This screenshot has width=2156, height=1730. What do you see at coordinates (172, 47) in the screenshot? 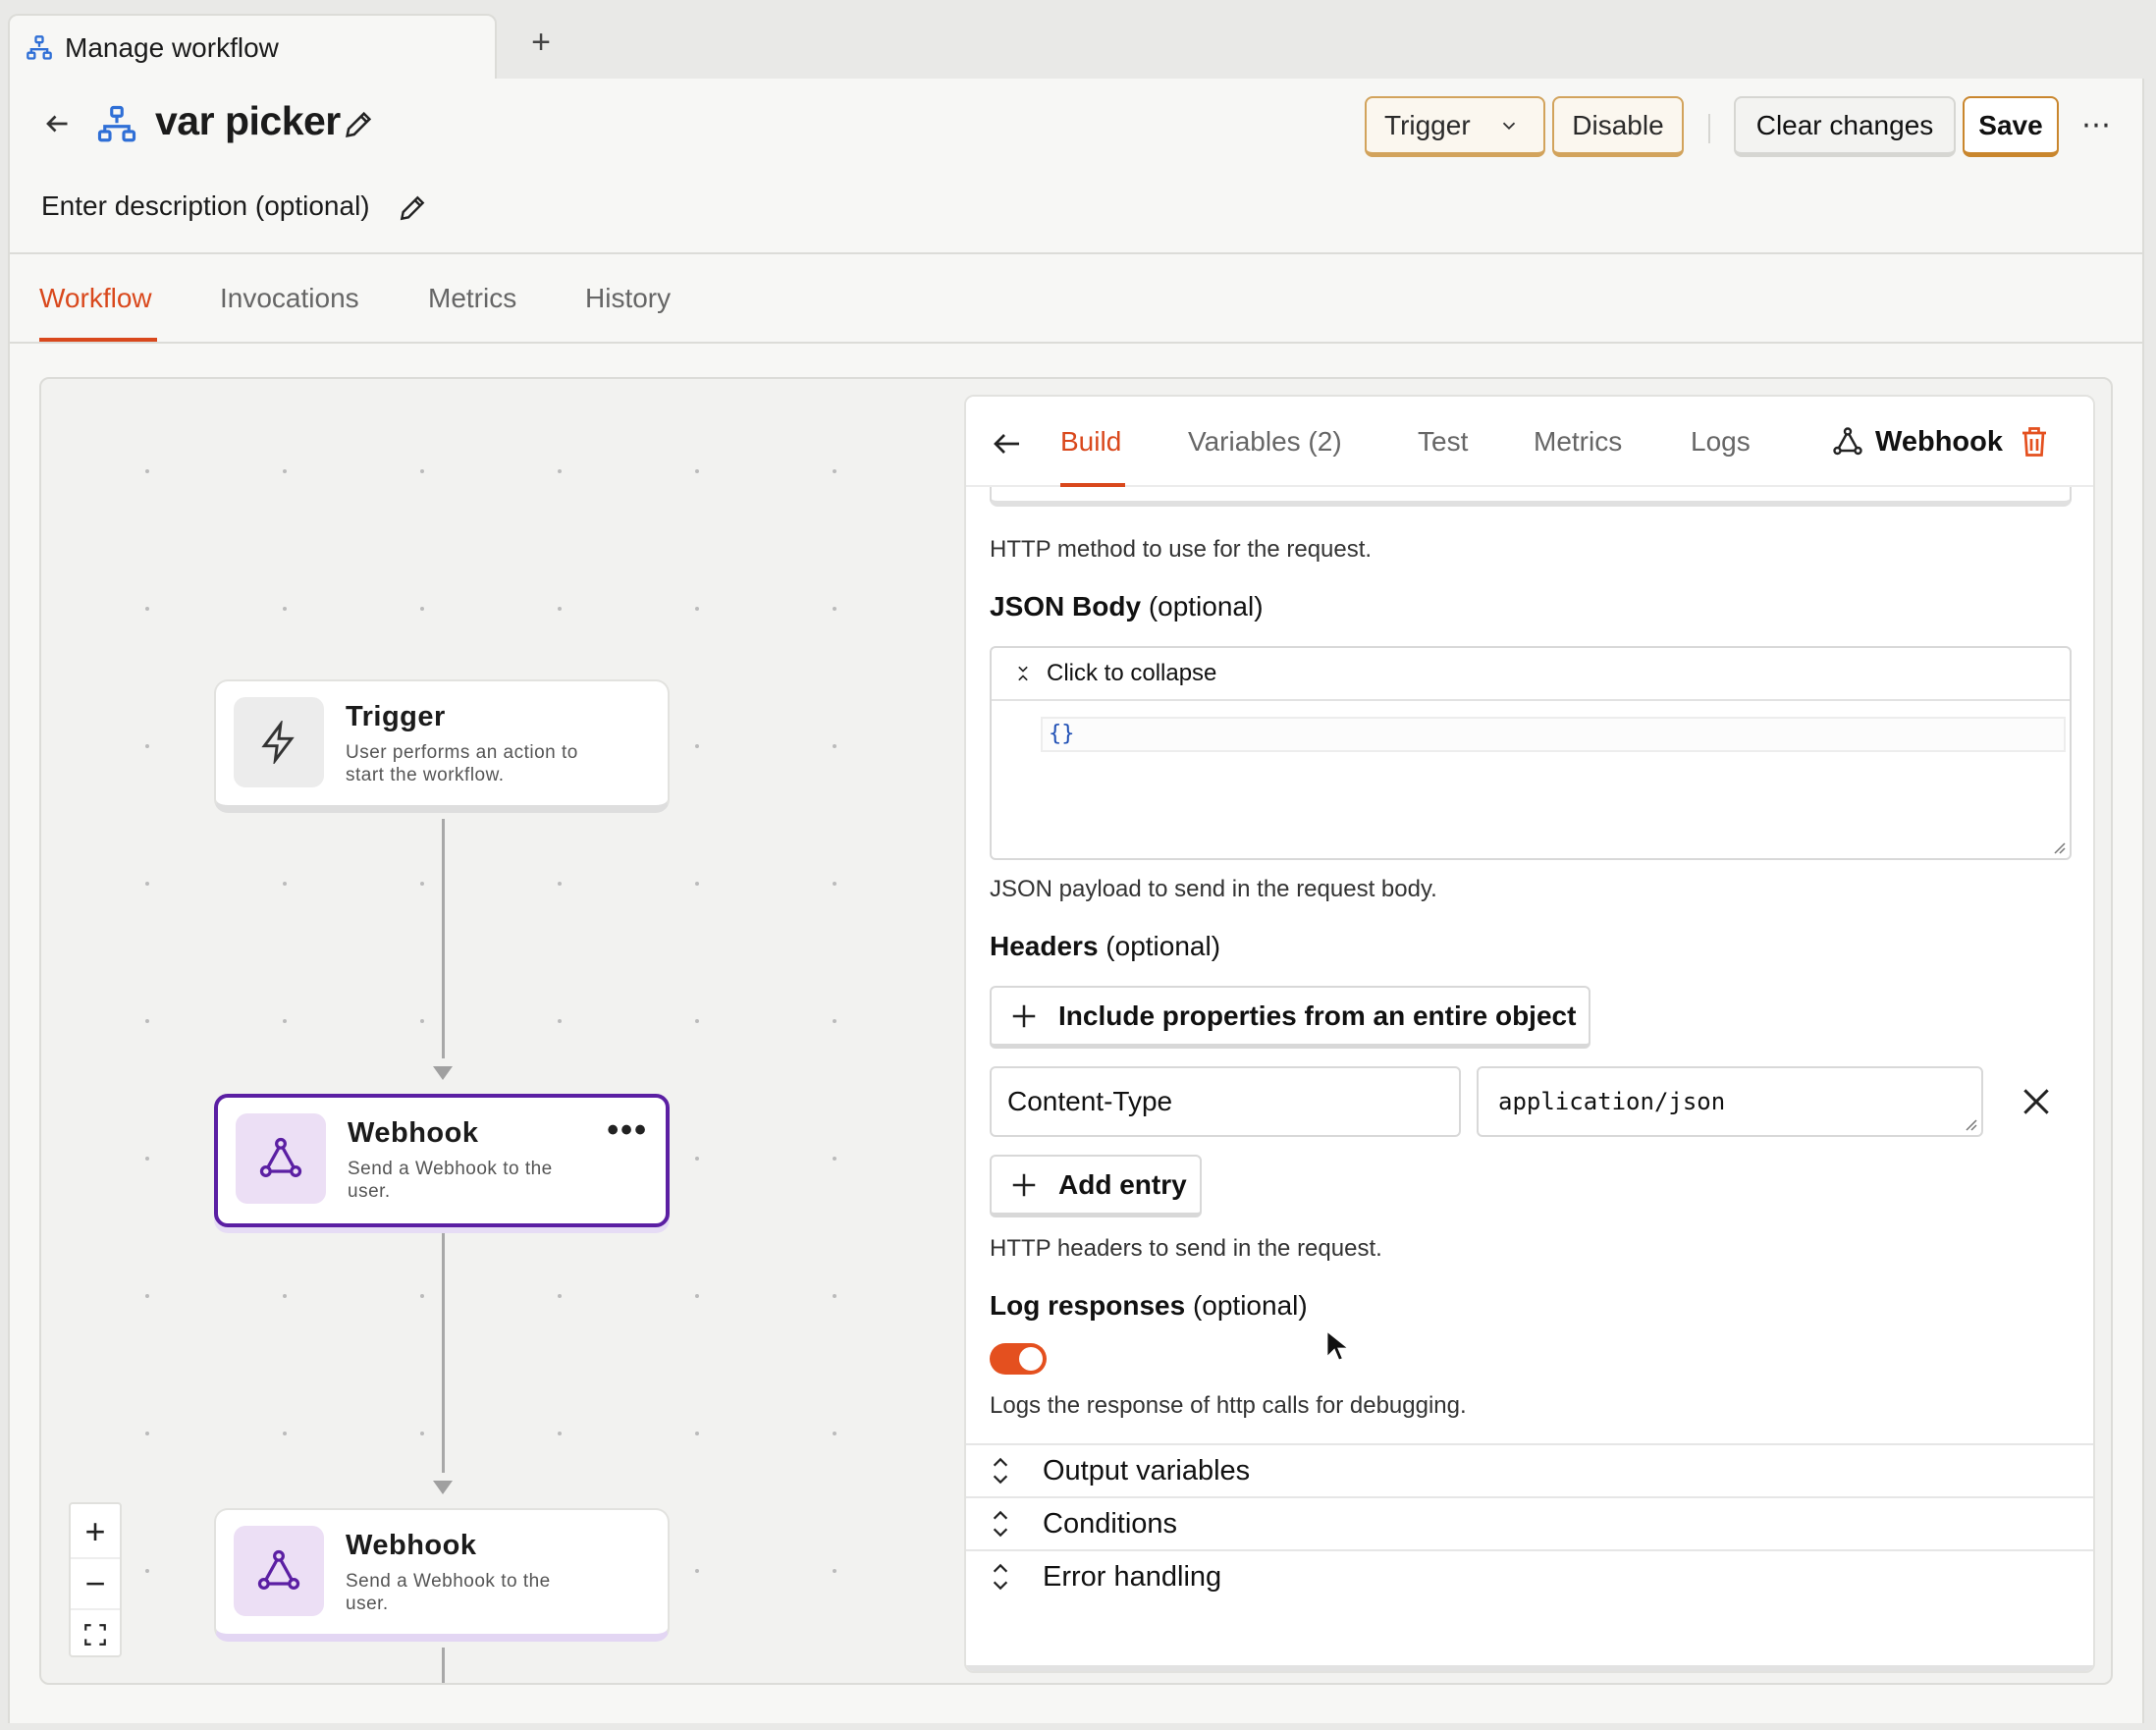
I see `browser-tab-label: Manage workflow` at bounding box center [172, 47].